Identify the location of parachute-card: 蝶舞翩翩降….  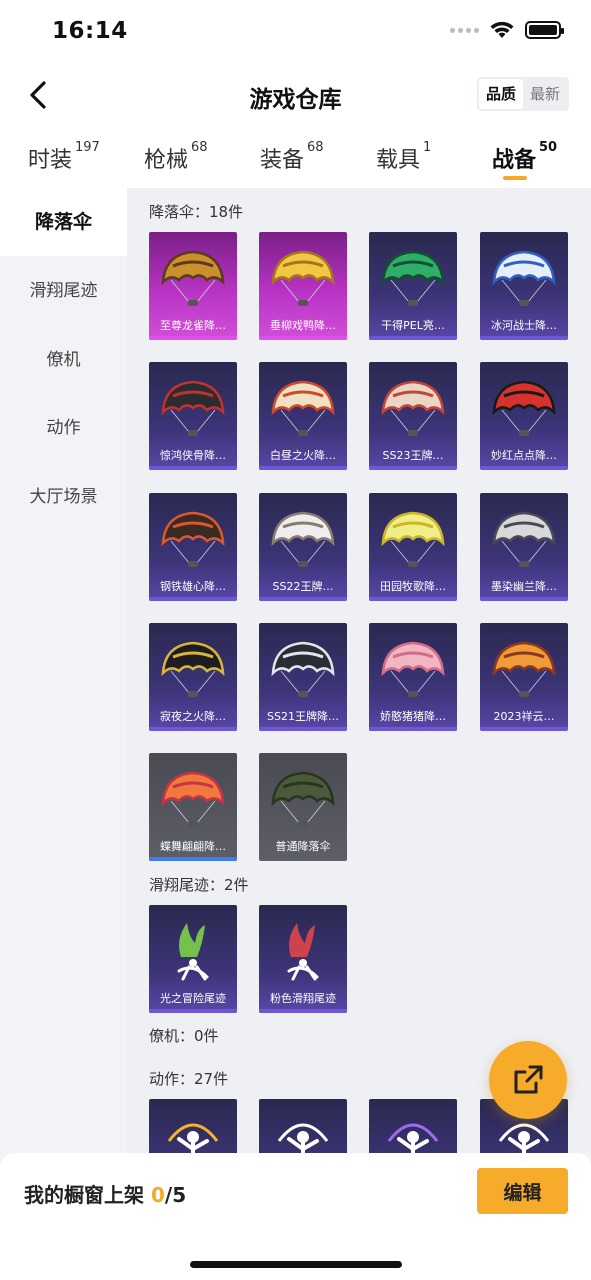
(193, 807).